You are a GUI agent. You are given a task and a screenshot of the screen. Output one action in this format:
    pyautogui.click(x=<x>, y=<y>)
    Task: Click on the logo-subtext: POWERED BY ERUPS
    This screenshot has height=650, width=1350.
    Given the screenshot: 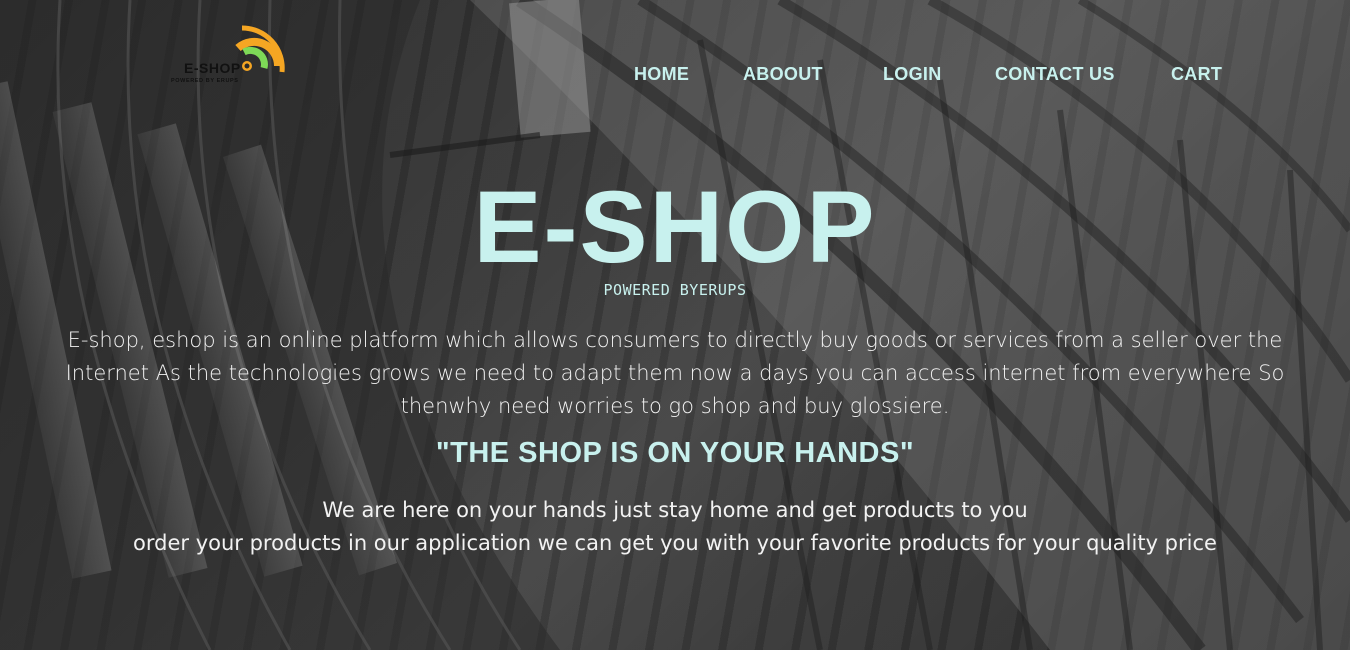 What is the action you would take?
    pyautogui.click(x=205, y=81)
    